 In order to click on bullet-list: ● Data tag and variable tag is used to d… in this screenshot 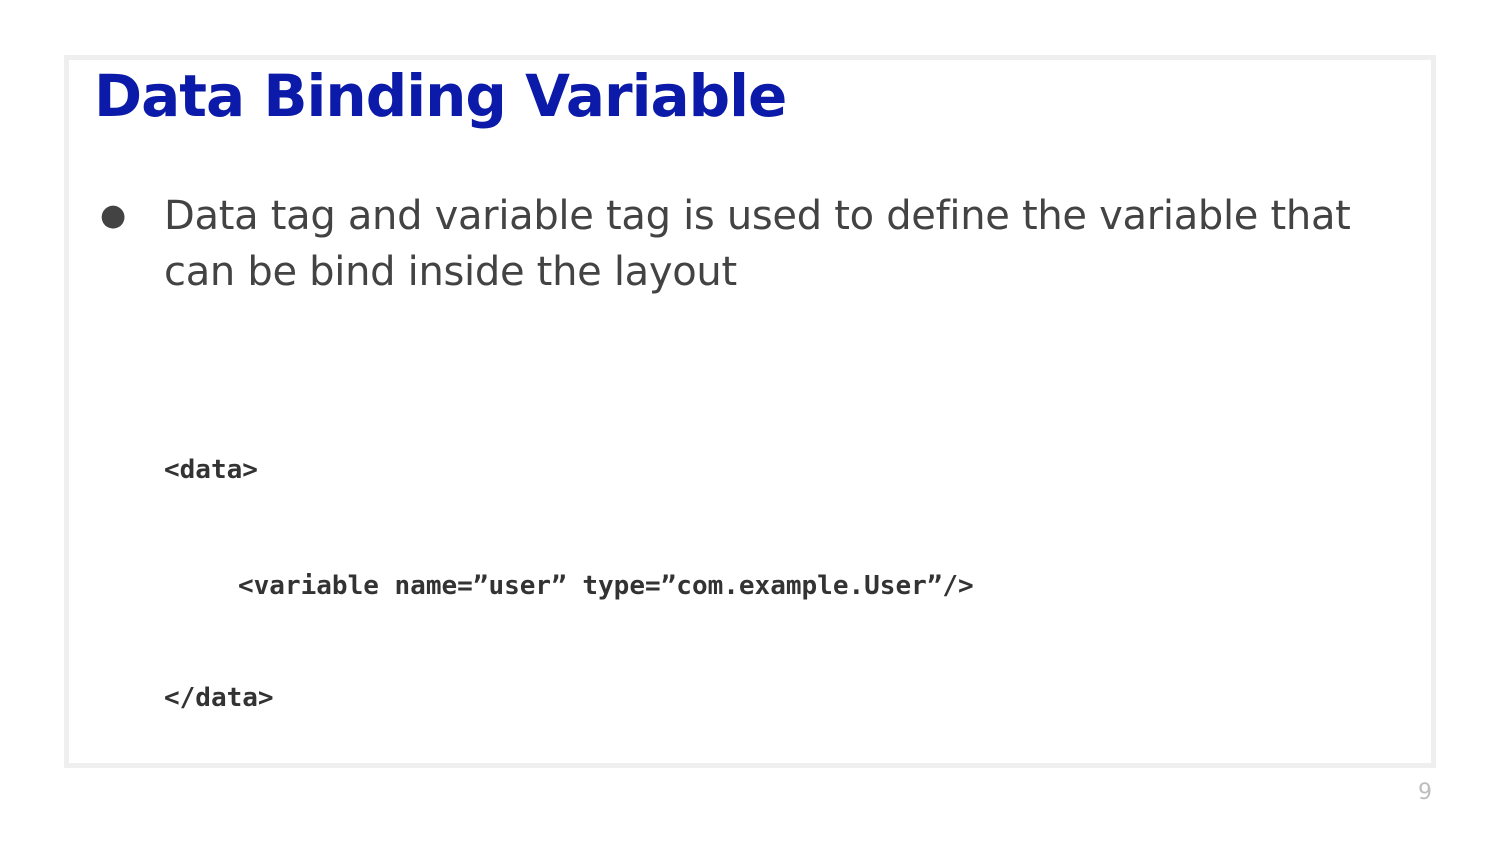, I will do `click(750, 244)`.